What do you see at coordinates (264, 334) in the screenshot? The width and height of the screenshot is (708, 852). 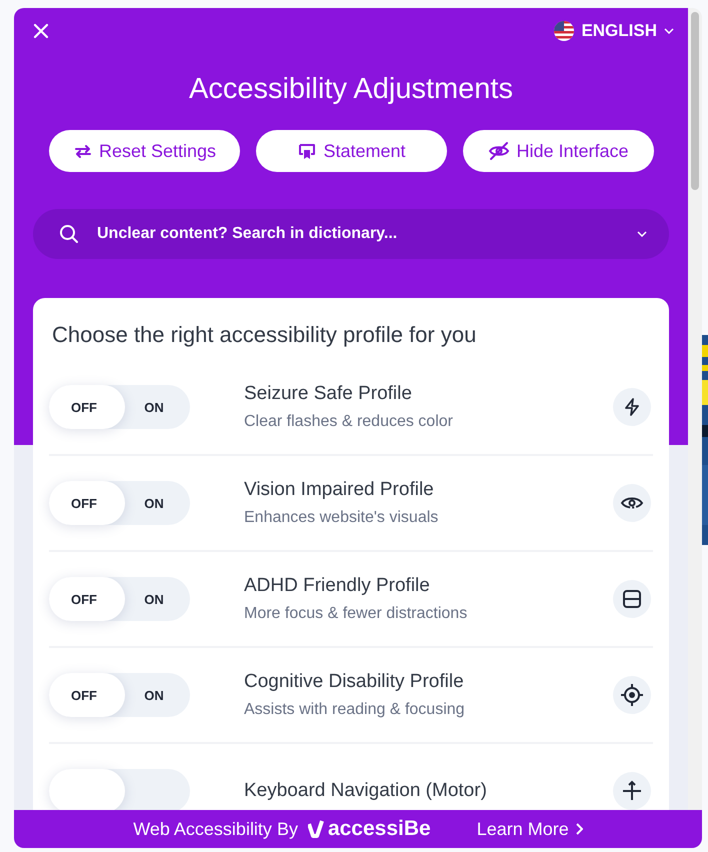 I see `profiles-heading: Choose the right accessibility profile for you` at bounding box center [264, 334].